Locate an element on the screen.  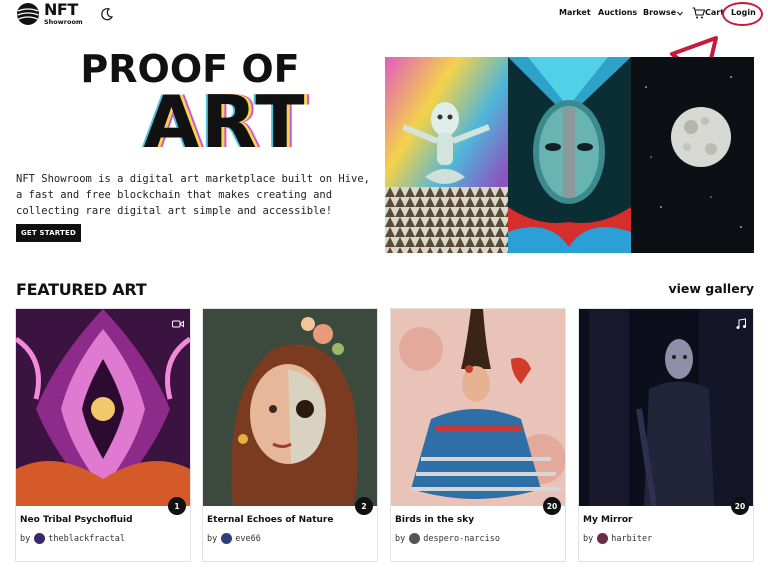
art-card: 20 My Mirror by harbiter is located at coordinates (666, 435).